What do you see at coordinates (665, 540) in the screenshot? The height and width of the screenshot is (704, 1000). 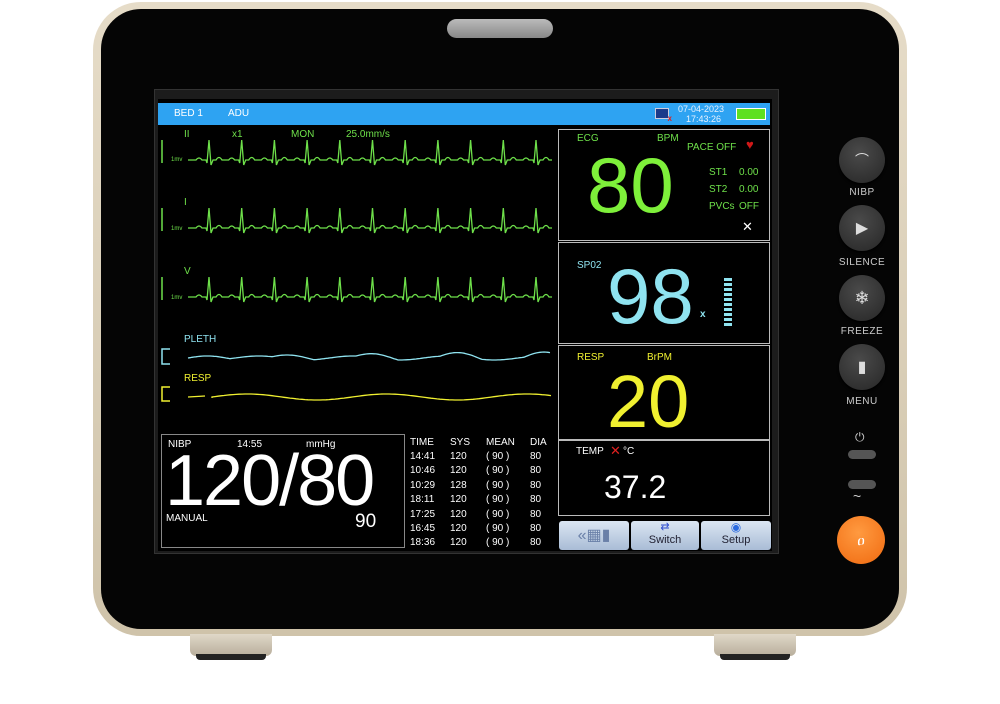 I see `switch-label: Switch` at bounding box center [665, 540].